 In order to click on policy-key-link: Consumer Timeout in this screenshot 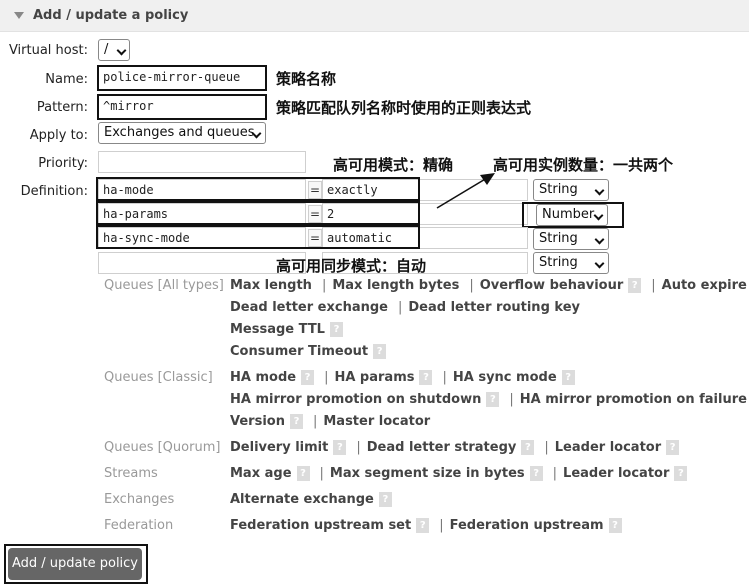, I will do `click(299, 351)`.